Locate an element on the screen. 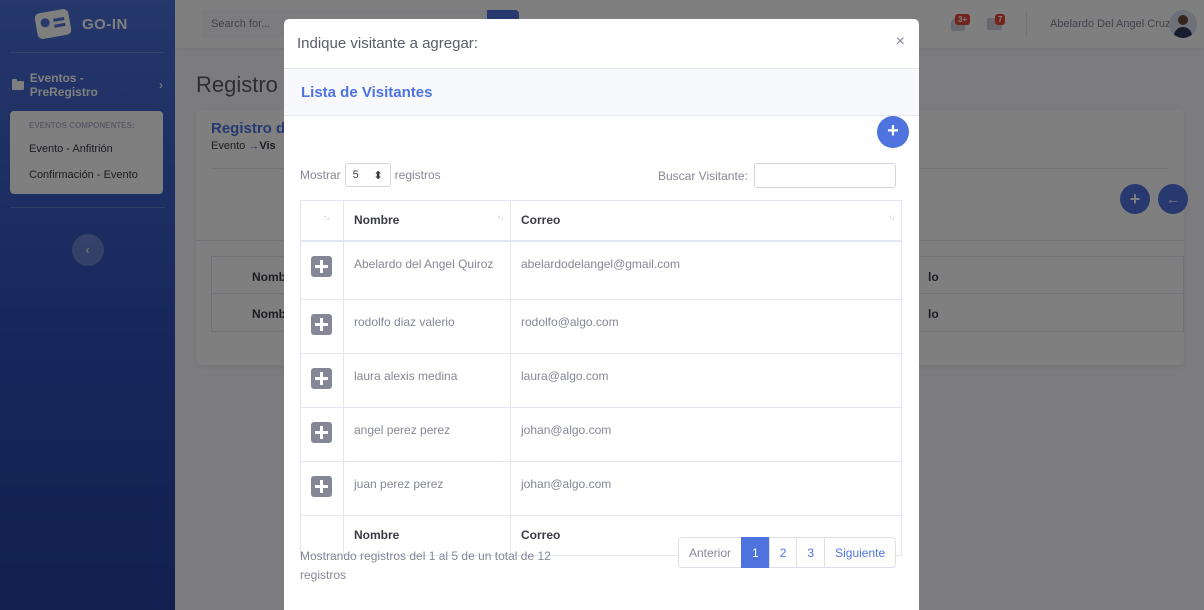 This screenshot has height=610, width=1204. visitor-search: Buscar Visitante: is located at coordinates (777, 175).